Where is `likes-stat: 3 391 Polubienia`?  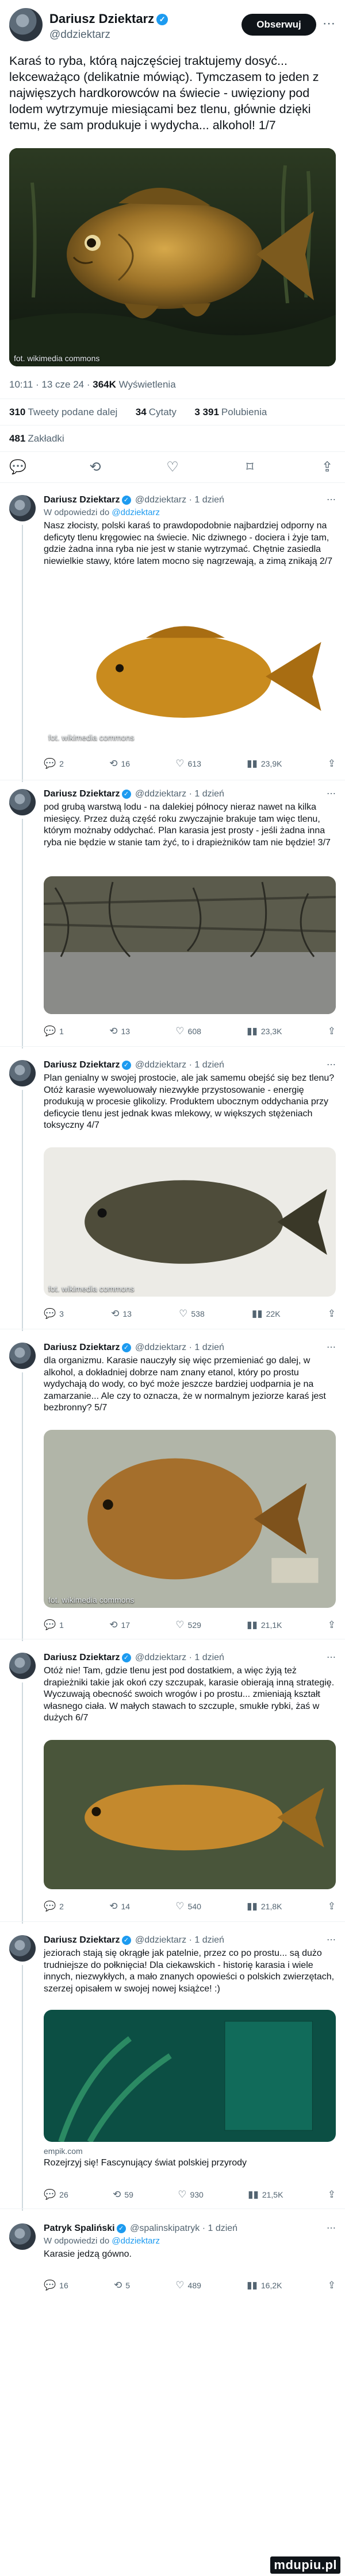
likes-stat: 3 391 Polubienia is located at coordinates (230, 412).